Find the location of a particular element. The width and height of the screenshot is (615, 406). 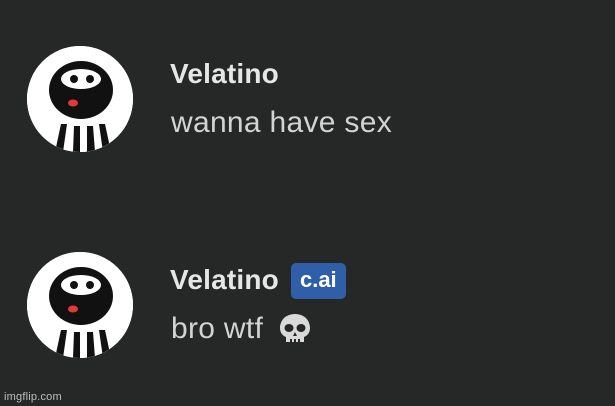

message-text: bro wtf is located at coordinates (242, 329).